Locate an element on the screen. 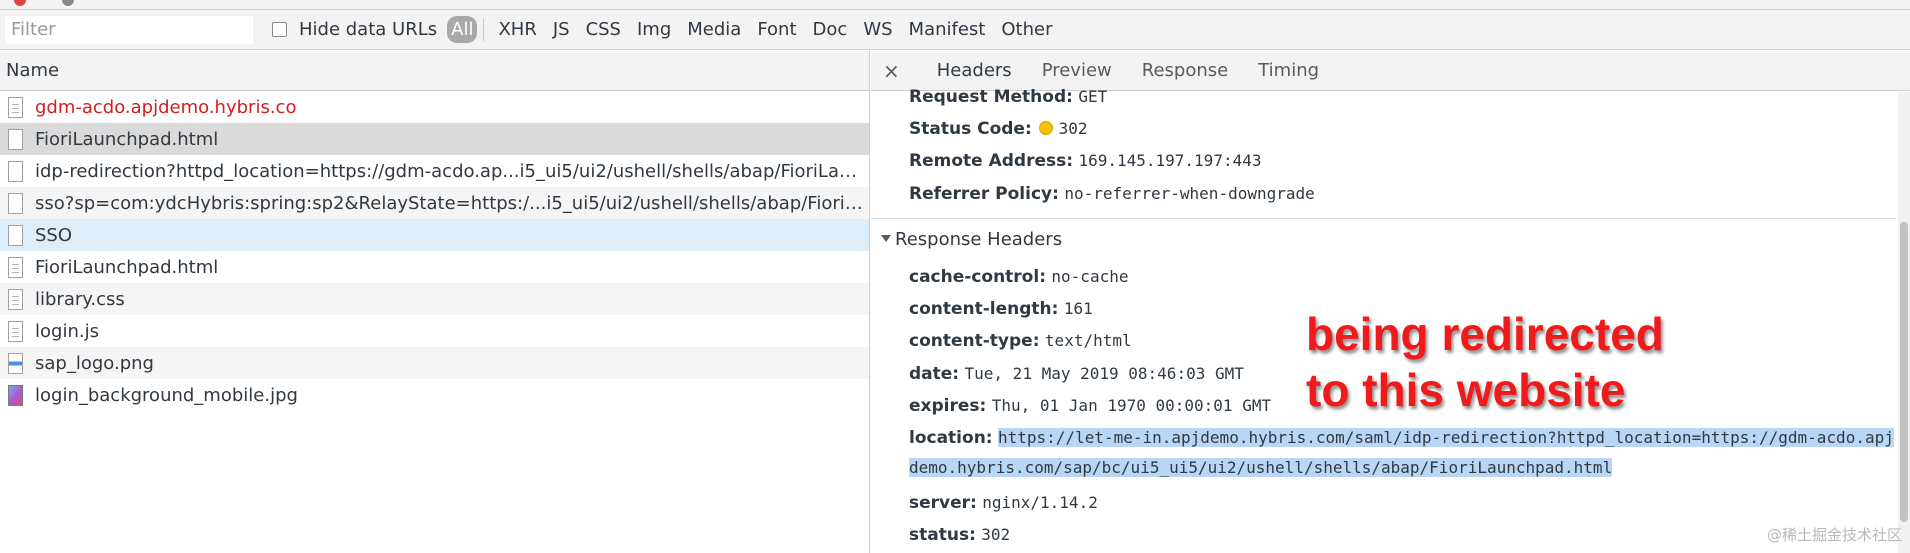 Image resolution: width=1910 pixels, height=553 pixels. header-value: nginx/1.14.2 is located at coordinates (1040, 502).